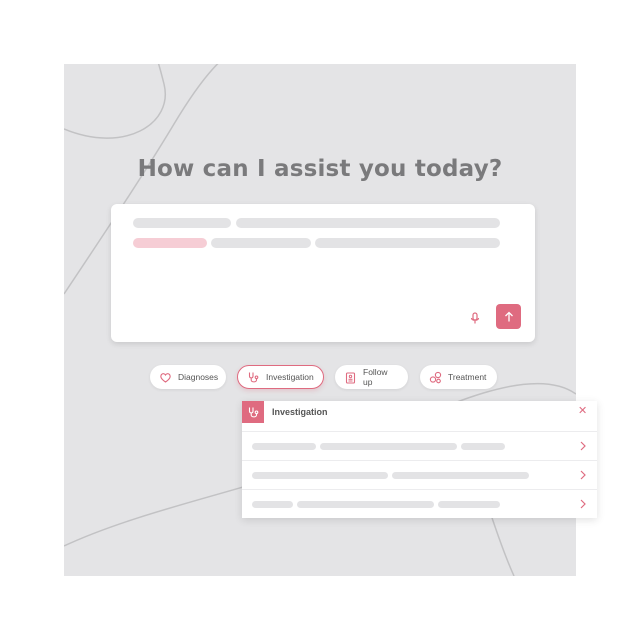  What do you see at coordinates (300, 412) in the screenshot?
I see `dropdown-title: Investigation` at bounding box center [300, 412].